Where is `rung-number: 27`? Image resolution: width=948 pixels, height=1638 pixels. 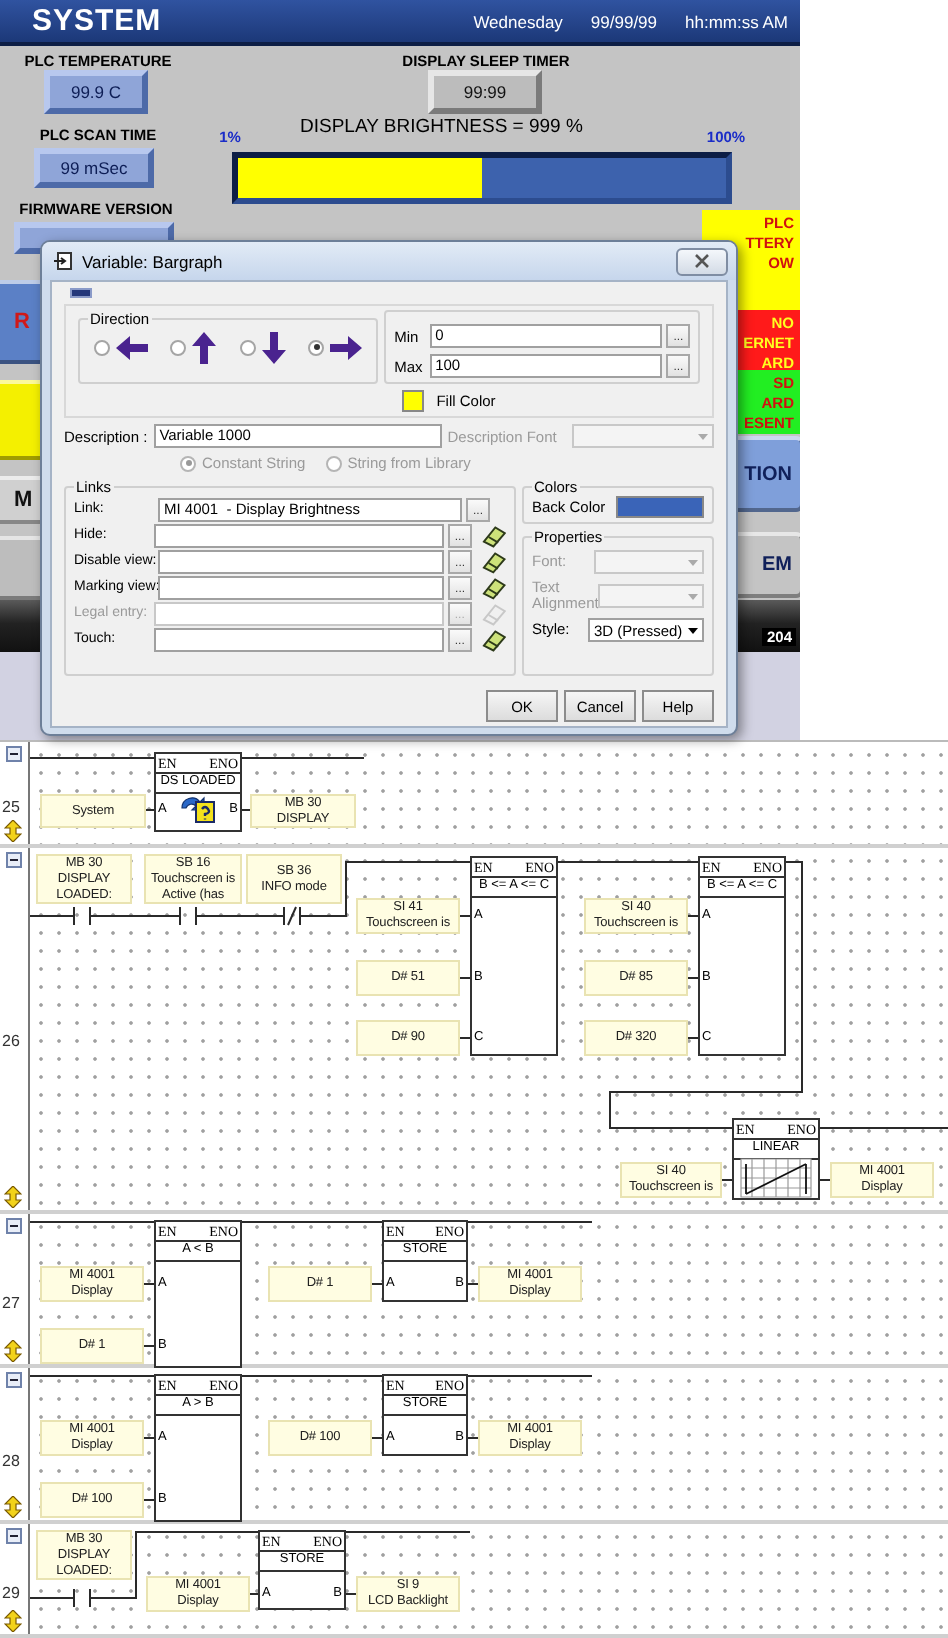 rung-number: 27 is located at coordinates (11, 1303).